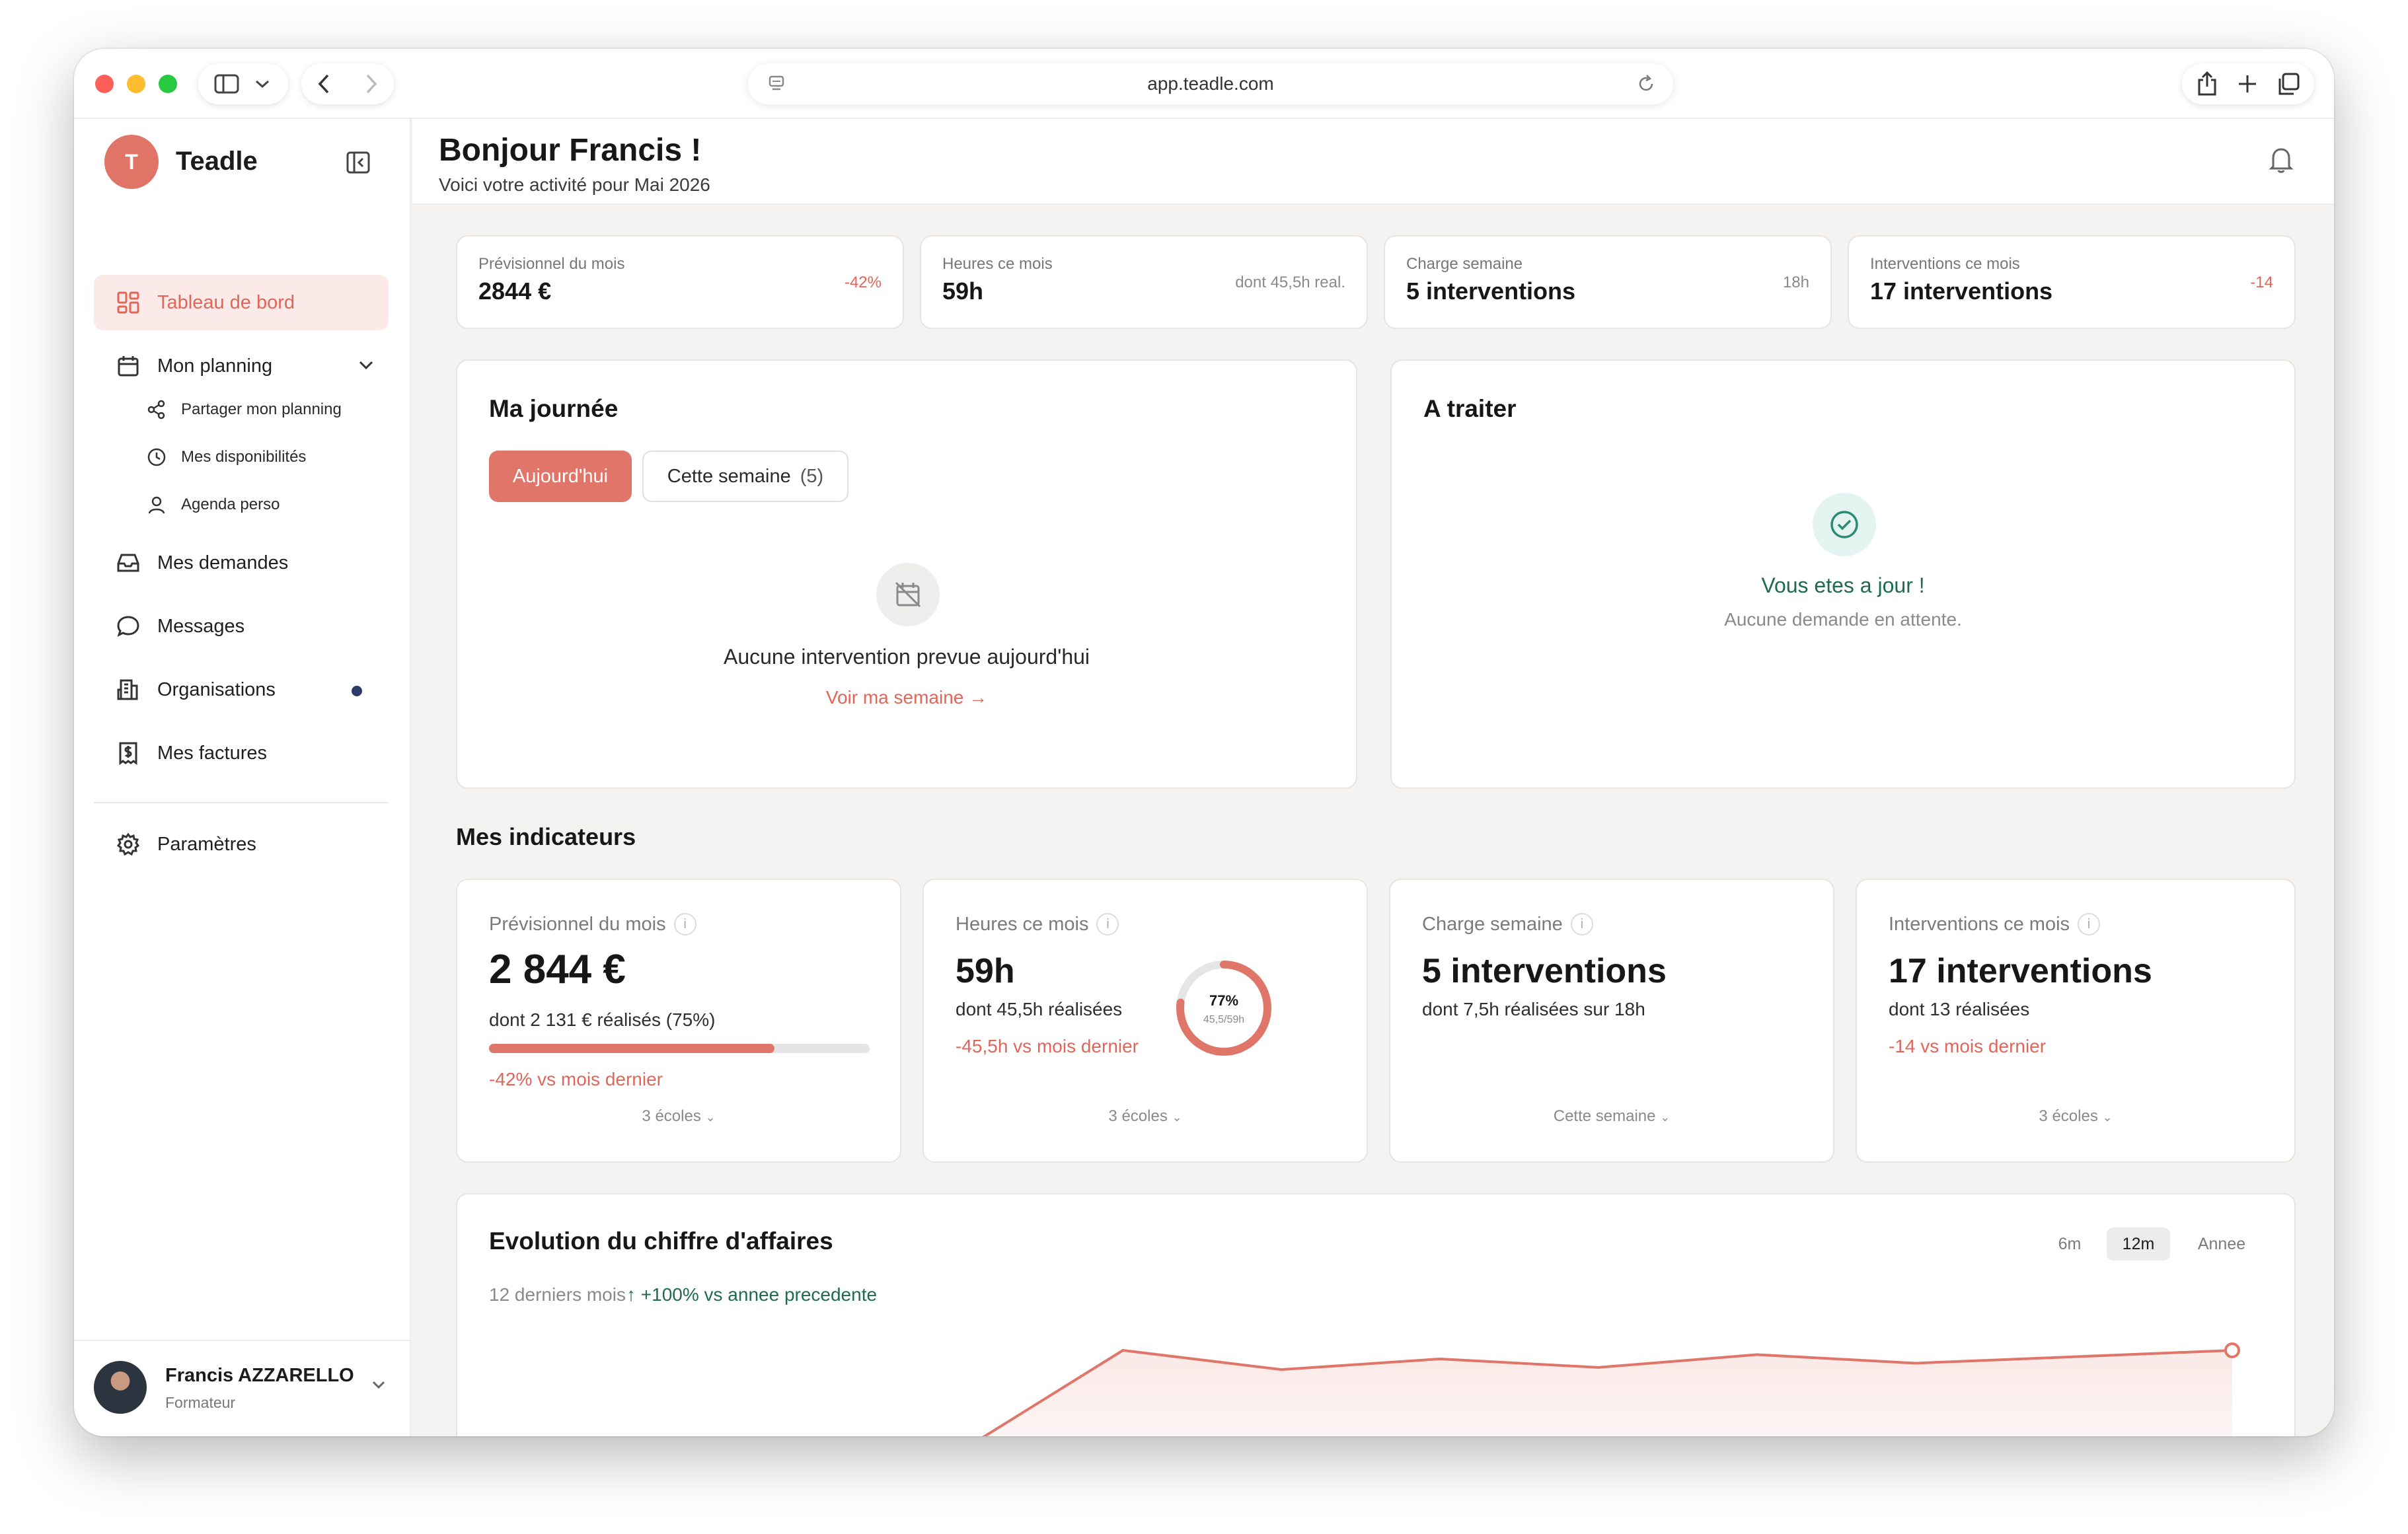  Describe the element at coordinates (1464, 264) in the screenshot. I see `stat-label: Charge semaine` at that location.